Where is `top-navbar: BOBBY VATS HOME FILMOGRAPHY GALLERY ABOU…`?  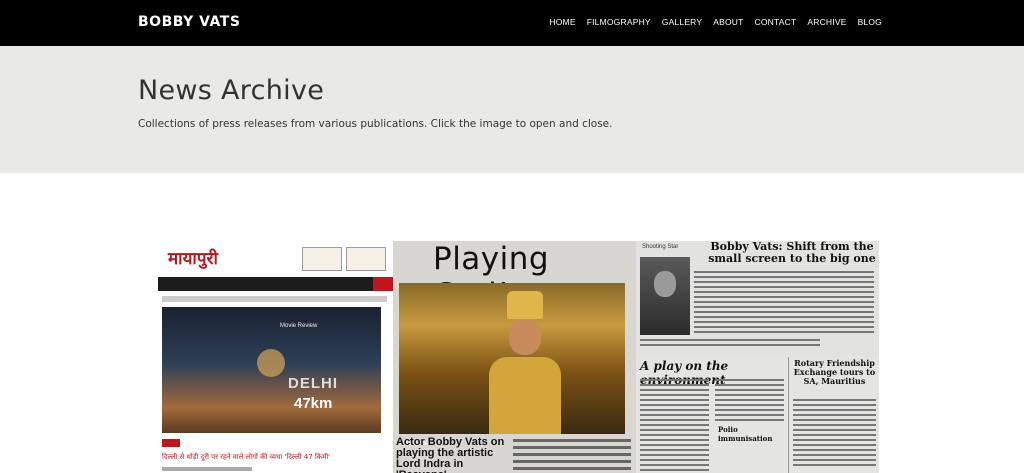
top-navbar: BOBBY VATS HOME FILMOGRAPHY GALLERY ABOU… is located at coordinates (512, 23).